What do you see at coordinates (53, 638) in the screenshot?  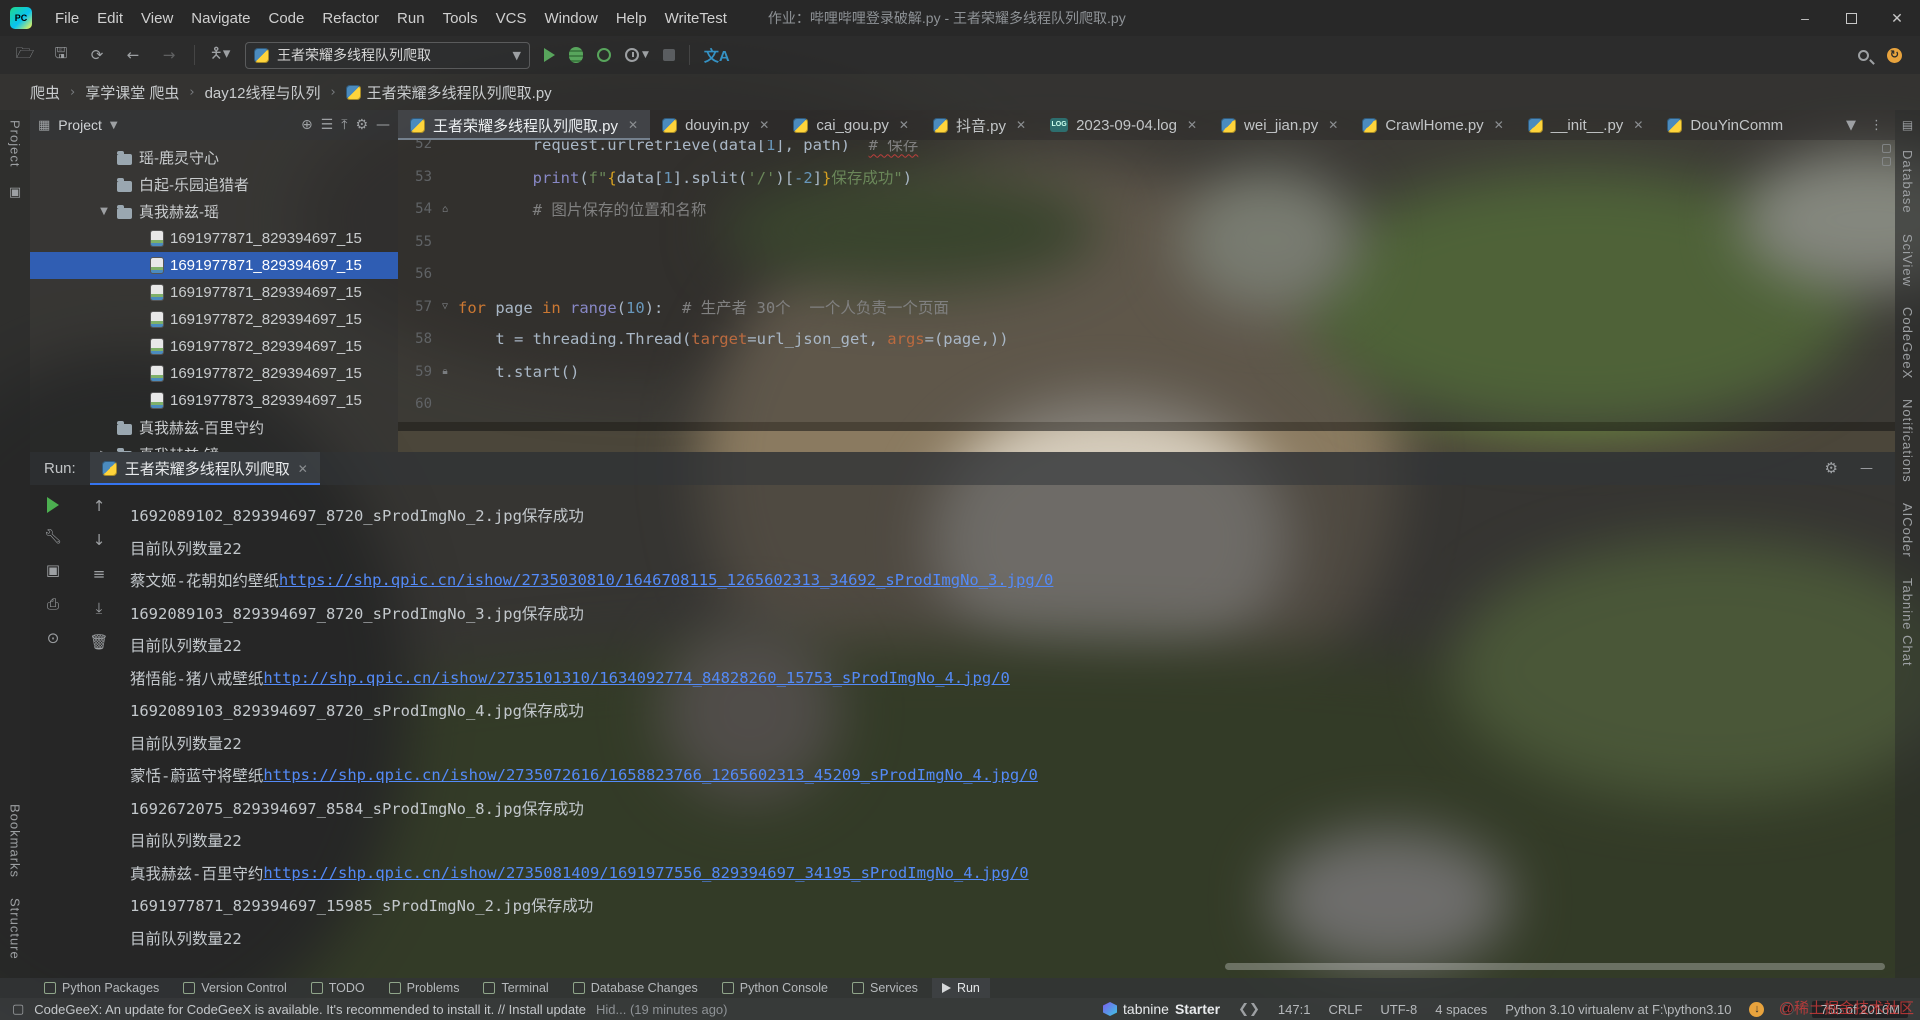 I see `pin-icon: ⊙` at bounding box center [53, 638].